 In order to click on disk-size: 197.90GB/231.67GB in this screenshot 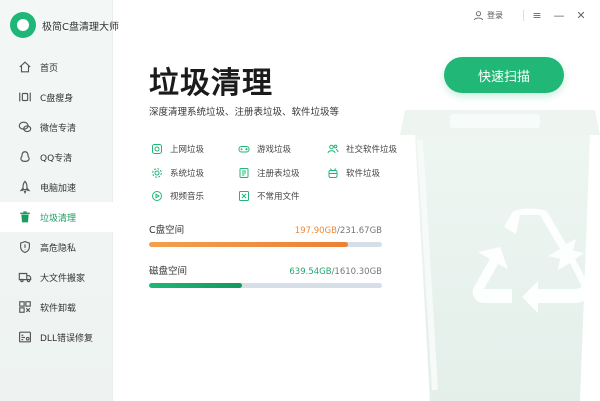, I will do `click(338, 231)`.